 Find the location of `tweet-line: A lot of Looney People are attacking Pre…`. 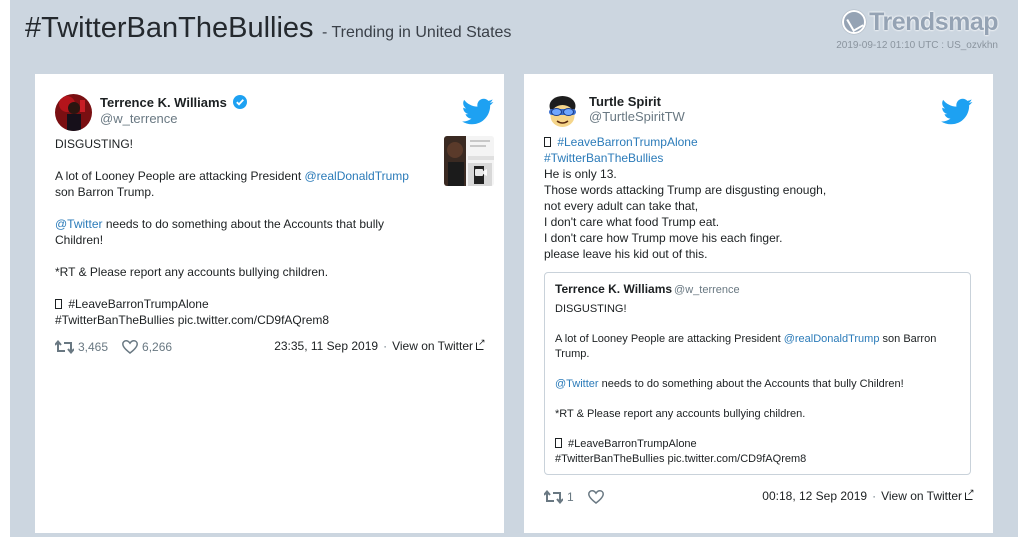

tweet-line: A lot of Looney People are attacking Pre… is located at coordinates (240, 176).